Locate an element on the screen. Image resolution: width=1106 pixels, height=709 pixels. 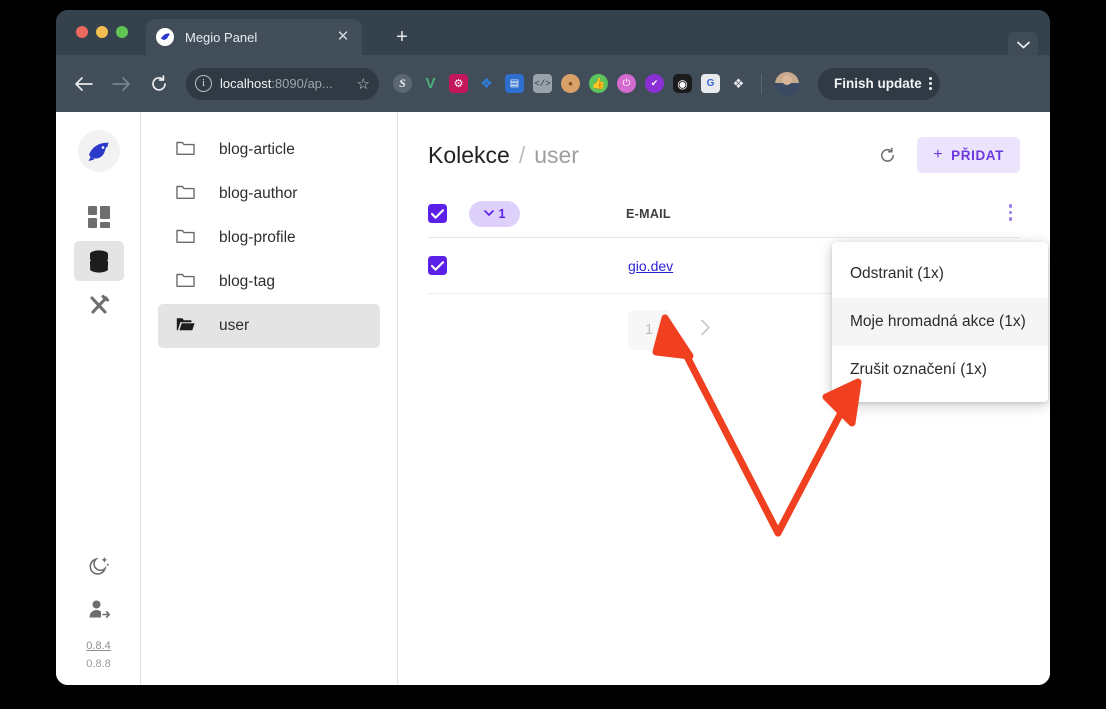
finish-update-button: Finish update is located at coordinates (879, 83).